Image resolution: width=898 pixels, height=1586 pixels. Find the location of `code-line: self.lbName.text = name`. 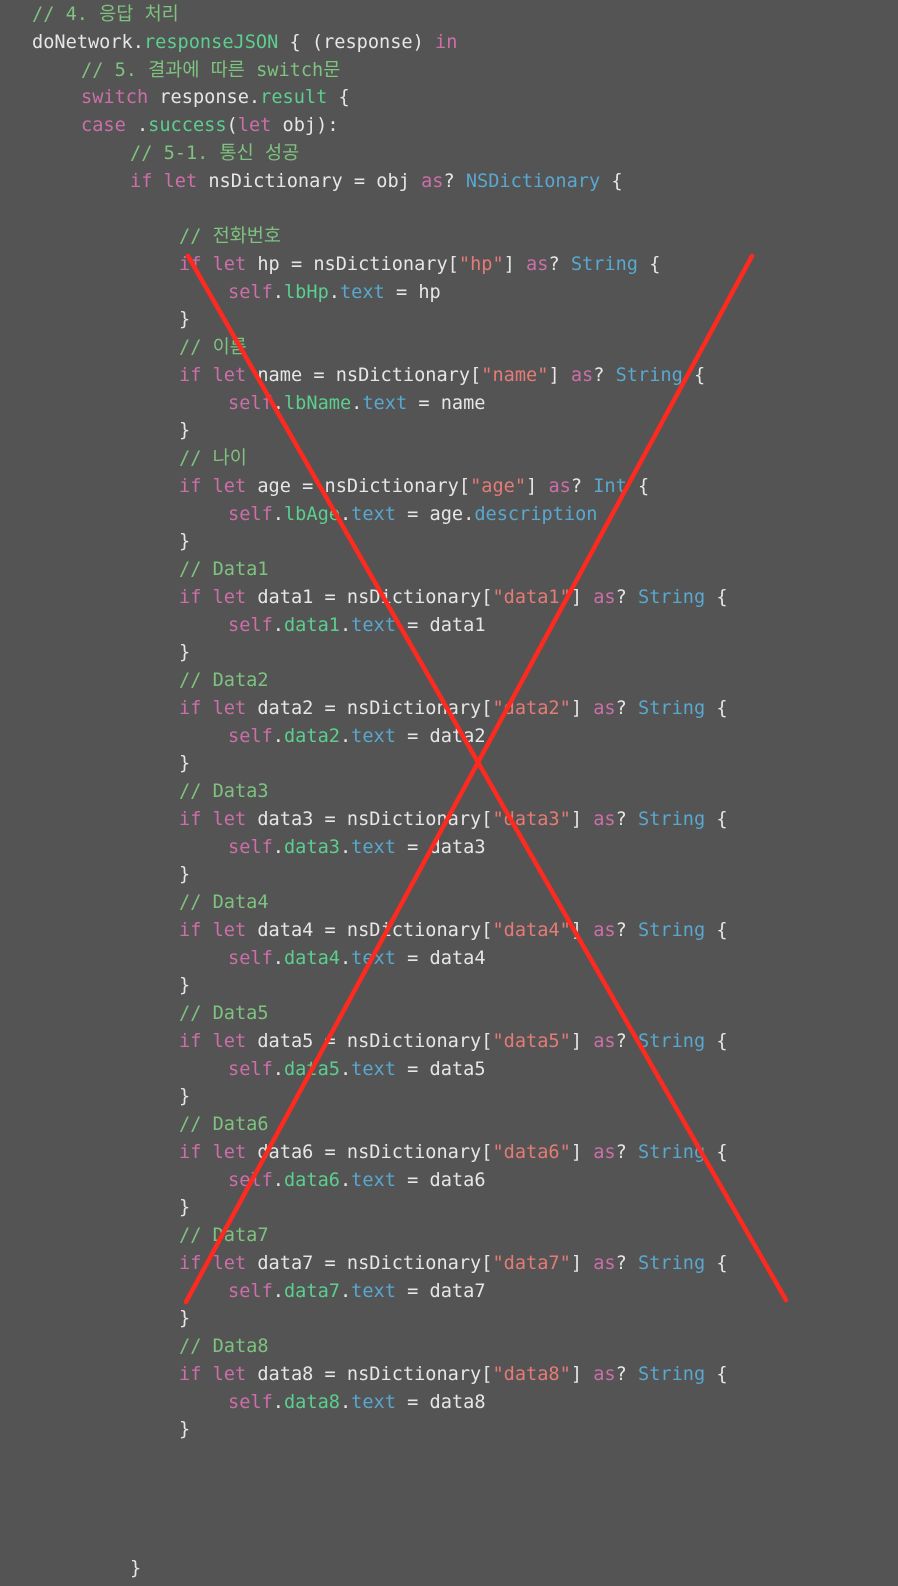

code-line: self.lbName.text = name is located at coordinates (357, 404).